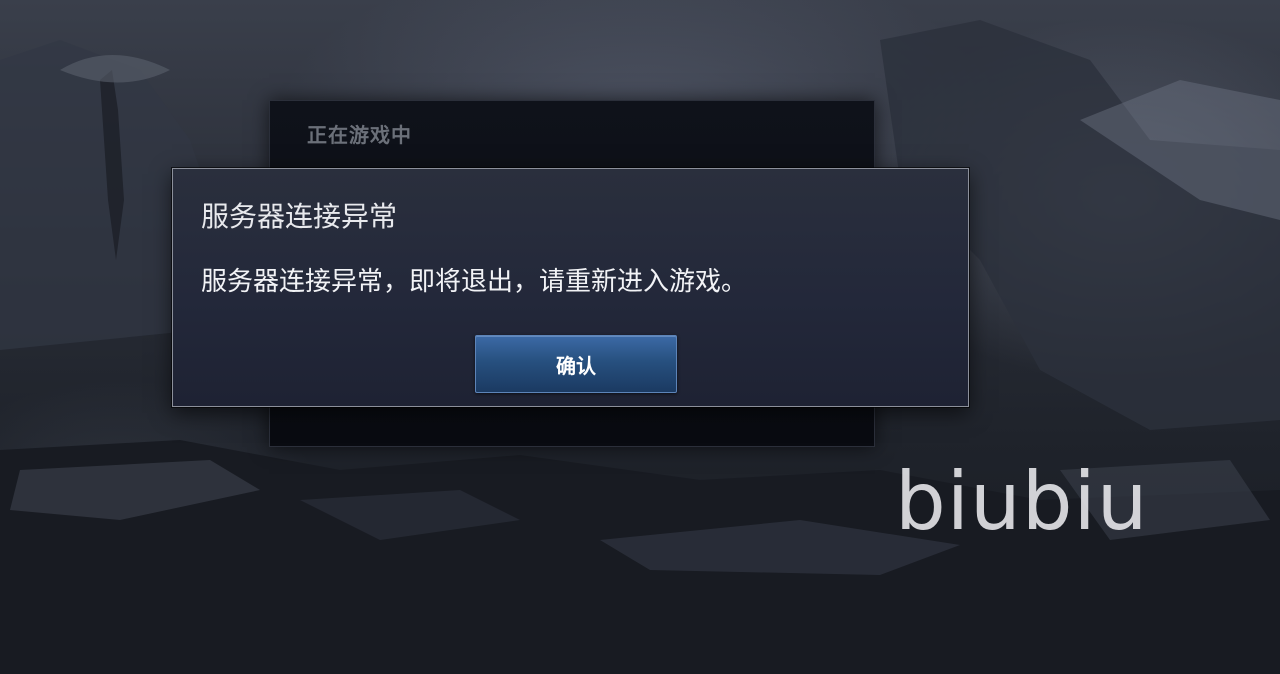  I want to click on dialog-message: 服务器连接异常，即将退出，请重新进入游戏。, so click(474, 282).